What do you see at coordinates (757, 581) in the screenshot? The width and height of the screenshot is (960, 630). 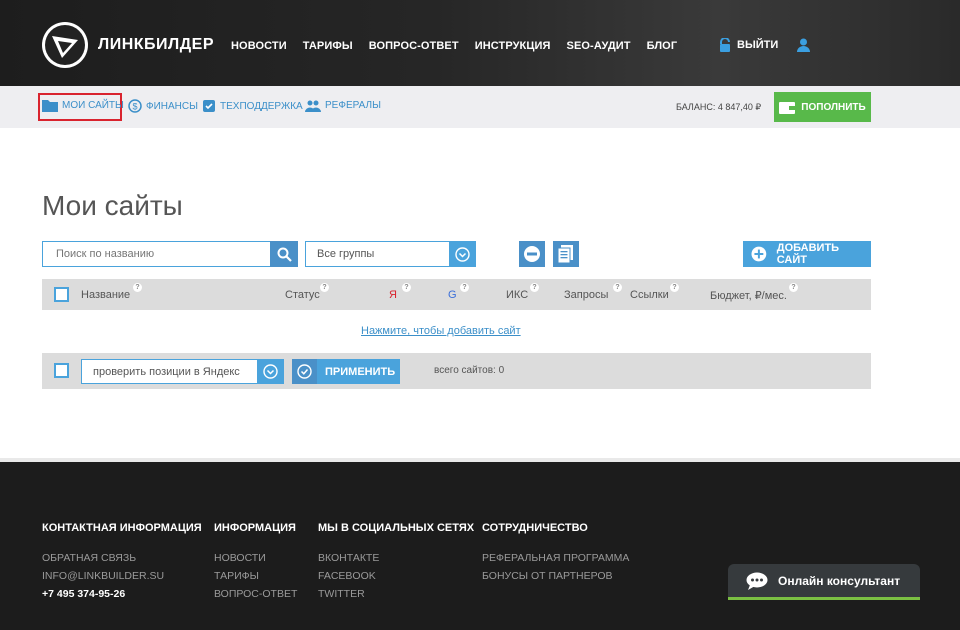 I see `chat-bubble-icon` at bounding box center [757, 581].